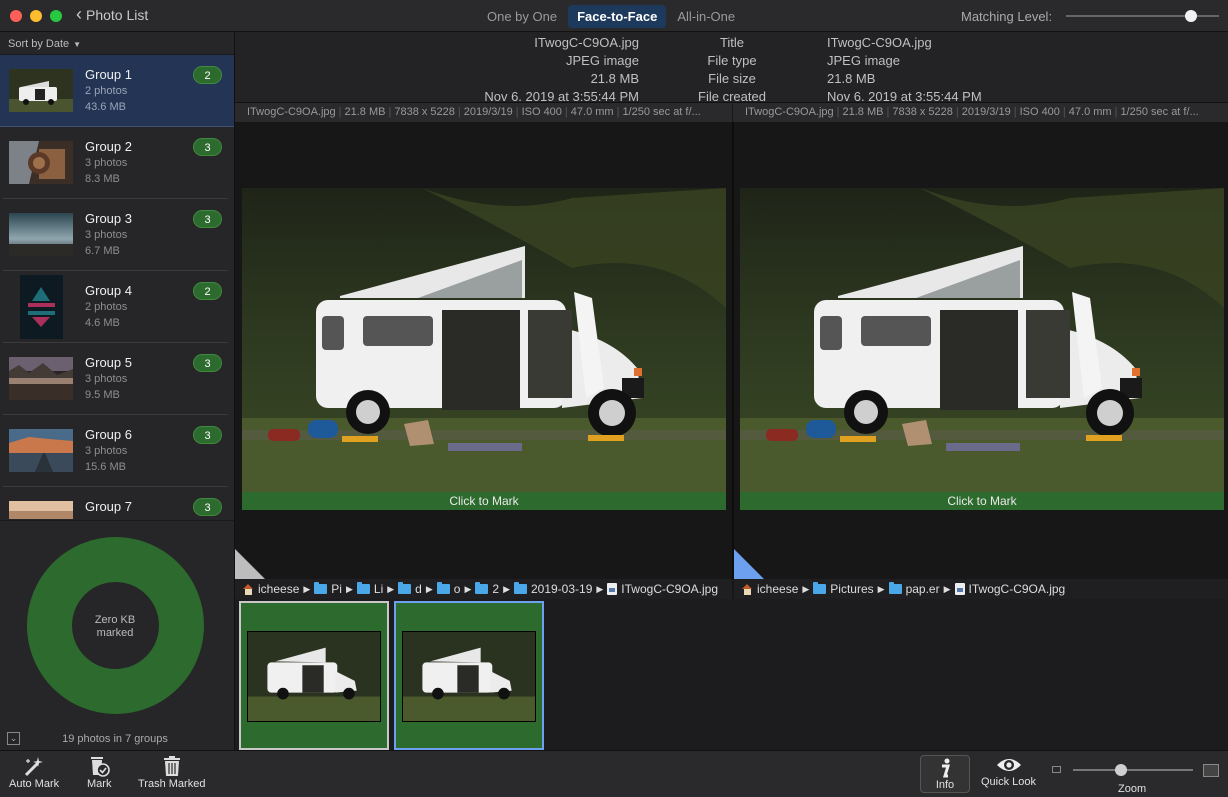 The width and height of the screenshot is (1228, 797). I want to click on eye-icon, so click(1008, 765).